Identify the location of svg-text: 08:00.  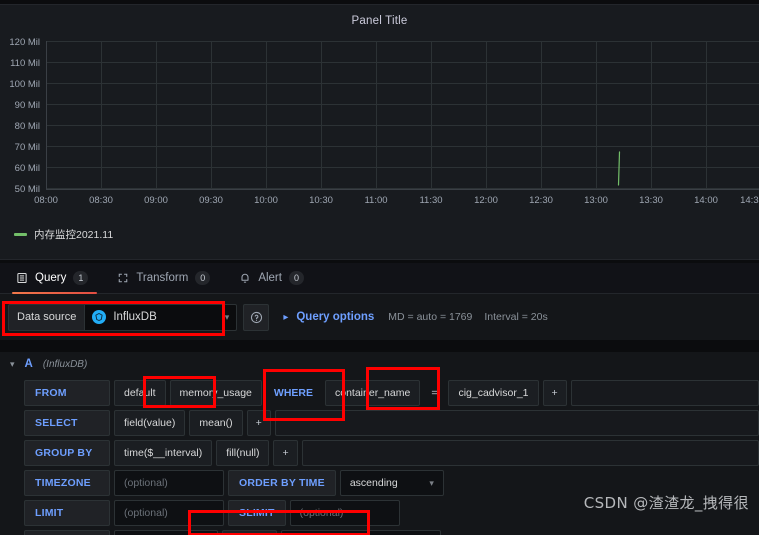
(46, 200).